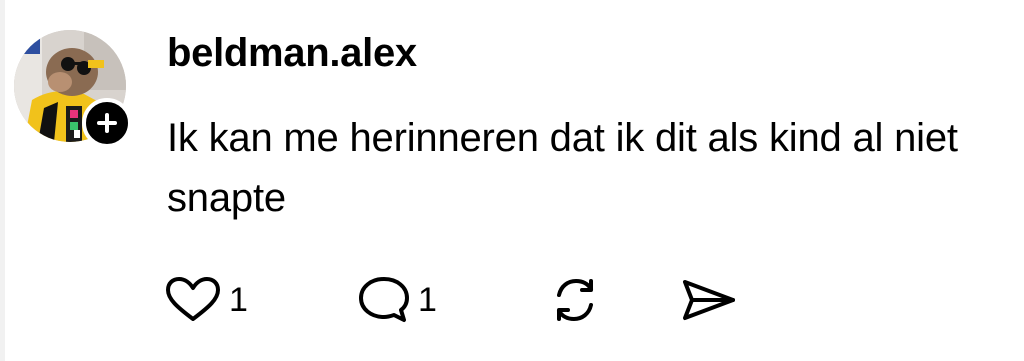 Image resolution: width=1024 pixels, height=361 pixels. I want to click on left-edge-strip, so click(2, 180).